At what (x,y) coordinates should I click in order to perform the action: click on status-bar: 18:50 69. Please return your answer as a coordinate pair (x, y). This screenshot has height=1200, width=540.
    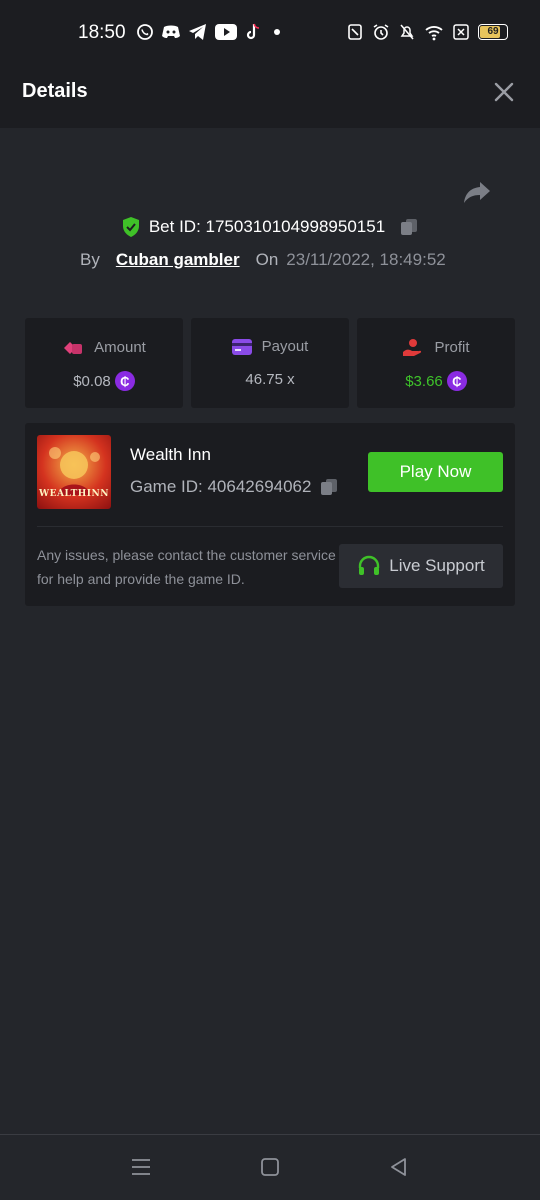
    Looking at the image, I should click on (270, 28).